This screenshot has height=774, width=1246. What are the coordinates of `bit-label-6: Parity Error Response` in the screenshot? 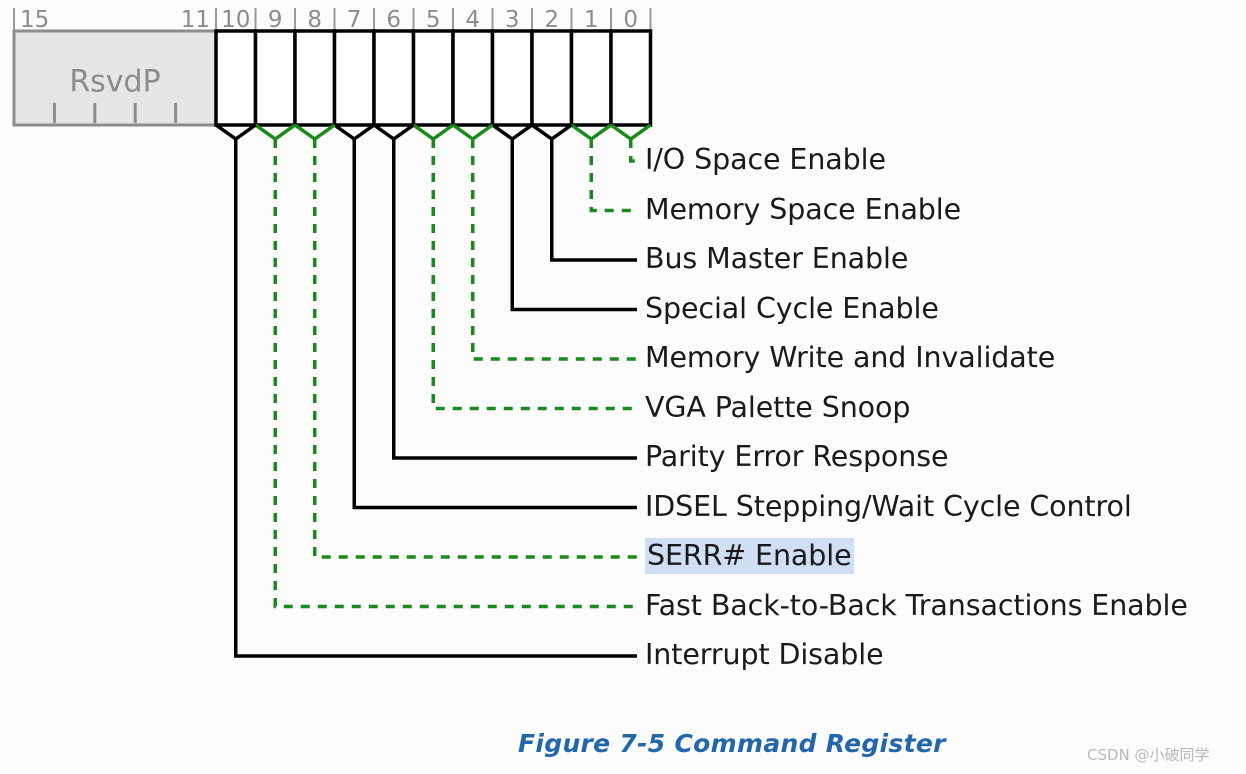 It's located at (797, 456).